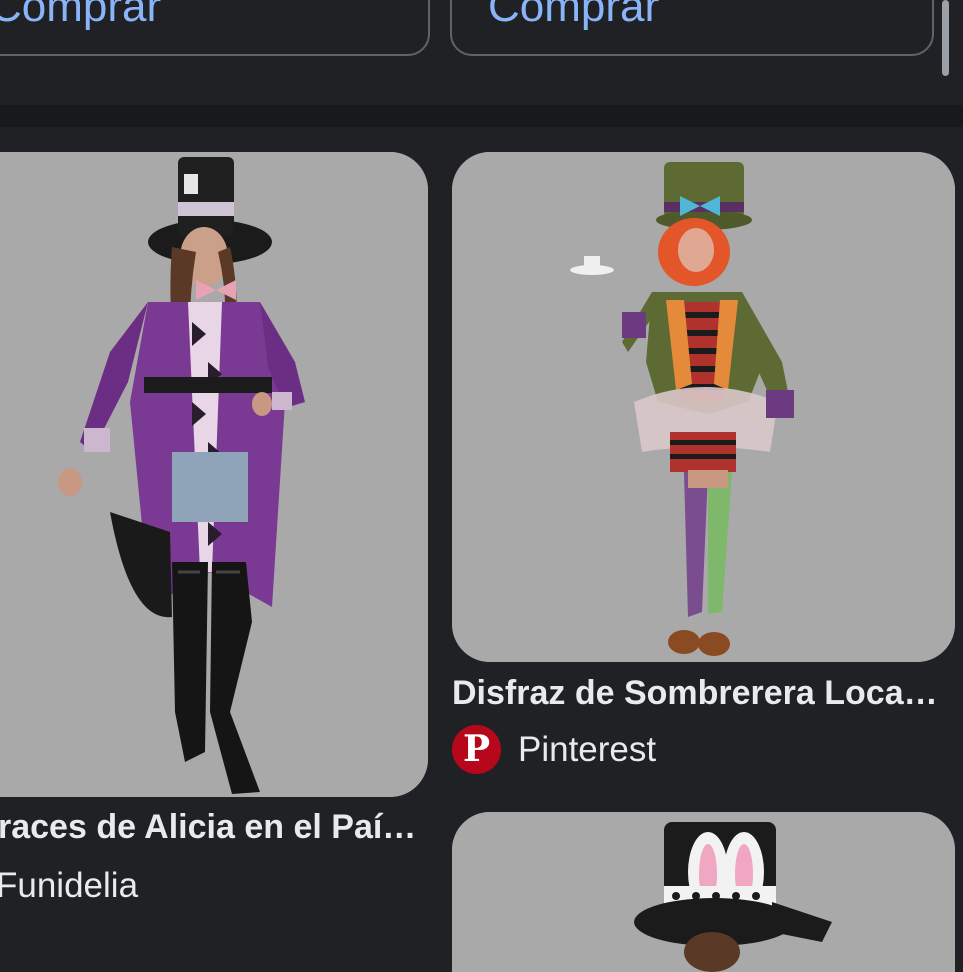 Image resolution: width=963 pixels, height=972 pixels. What do you see at coordinates (945, 38) in the screenshot?
I see `scrollbar-thumb` at bounding box center [945, 38].